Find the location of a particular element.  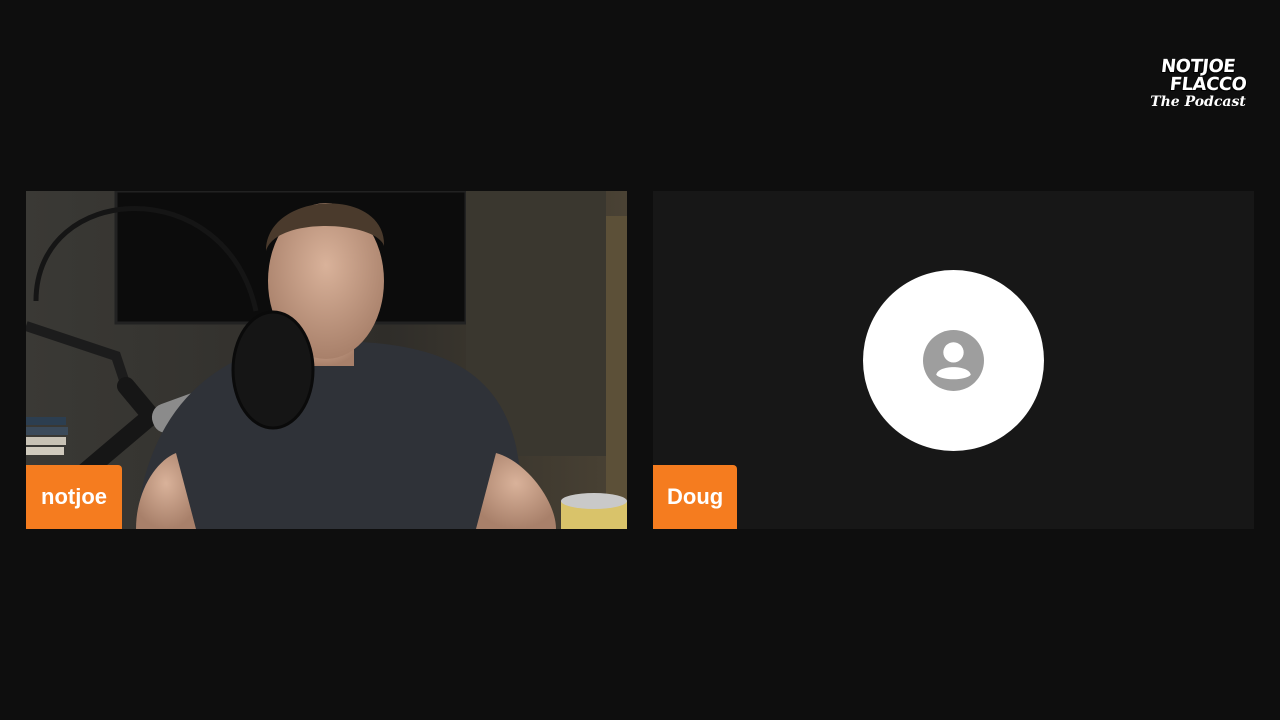

logo-line-2: FLACCO is located at coordinates (1208, 84).